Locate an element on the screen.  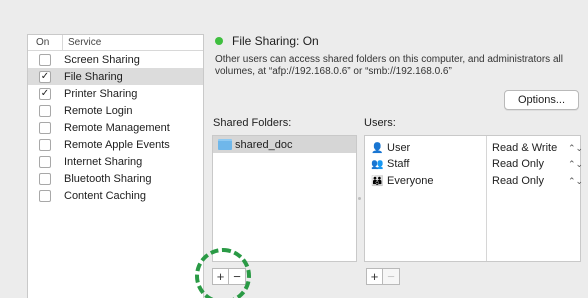
service-label: File Sharing is located at coordinates (93, 76).